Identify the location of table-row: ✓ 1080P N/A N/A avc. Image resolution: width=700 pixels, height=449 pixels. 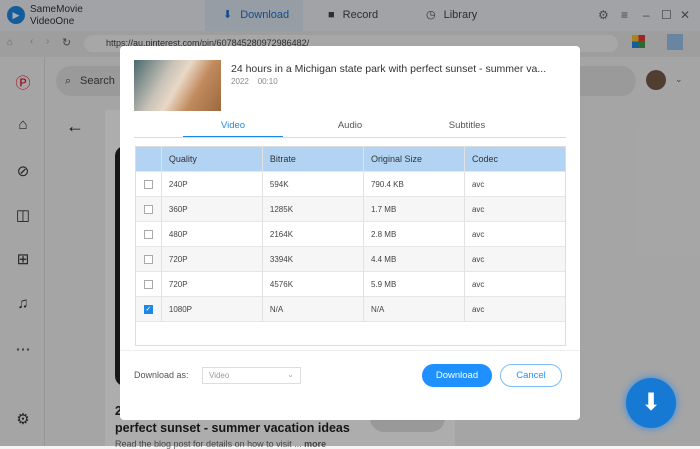
(350, 309).